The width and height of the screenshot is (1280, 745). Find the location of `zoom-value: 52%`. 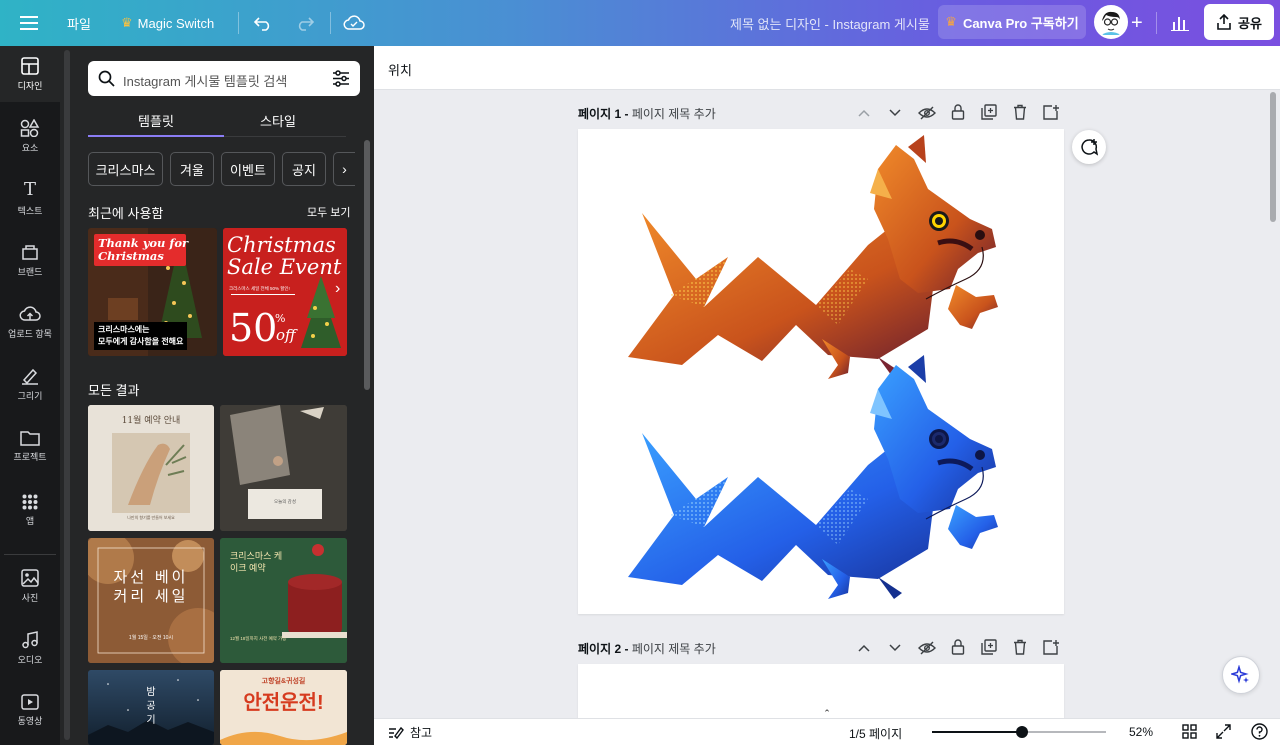

zoom-value: 52% is located at coordinates (1141, 732).